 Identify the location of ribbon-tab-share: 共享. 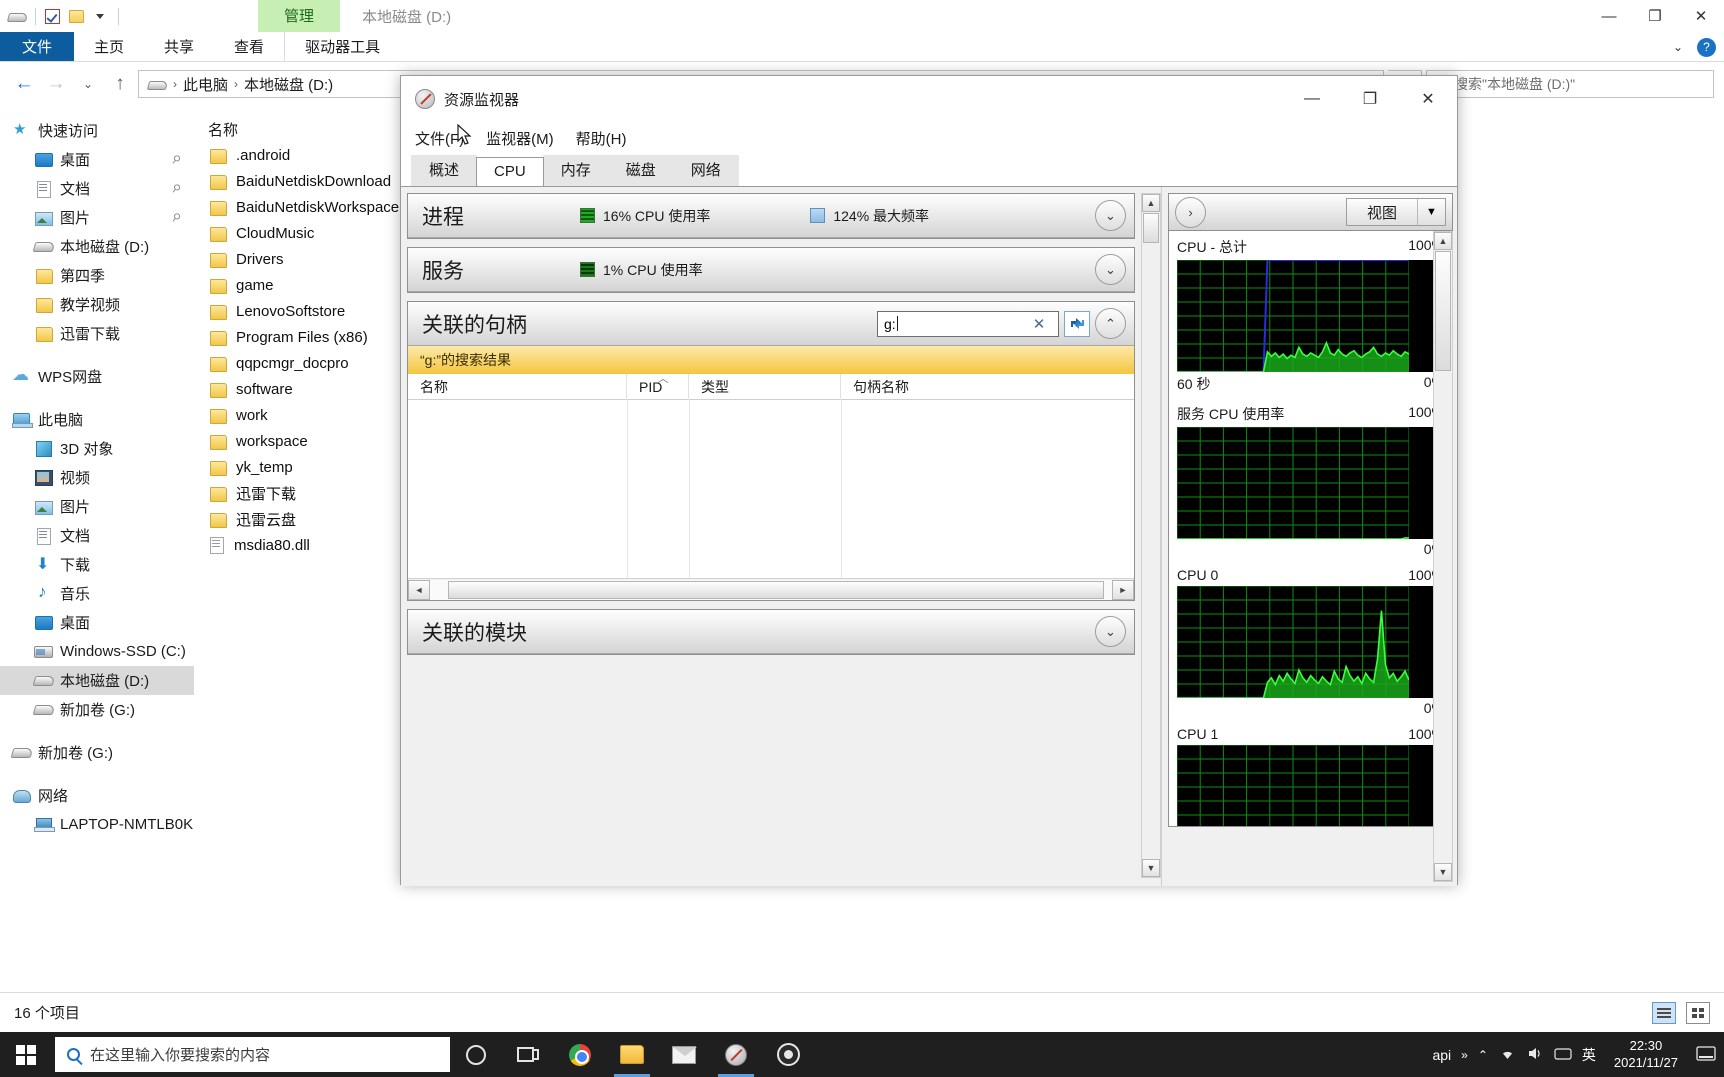
(179, 46).